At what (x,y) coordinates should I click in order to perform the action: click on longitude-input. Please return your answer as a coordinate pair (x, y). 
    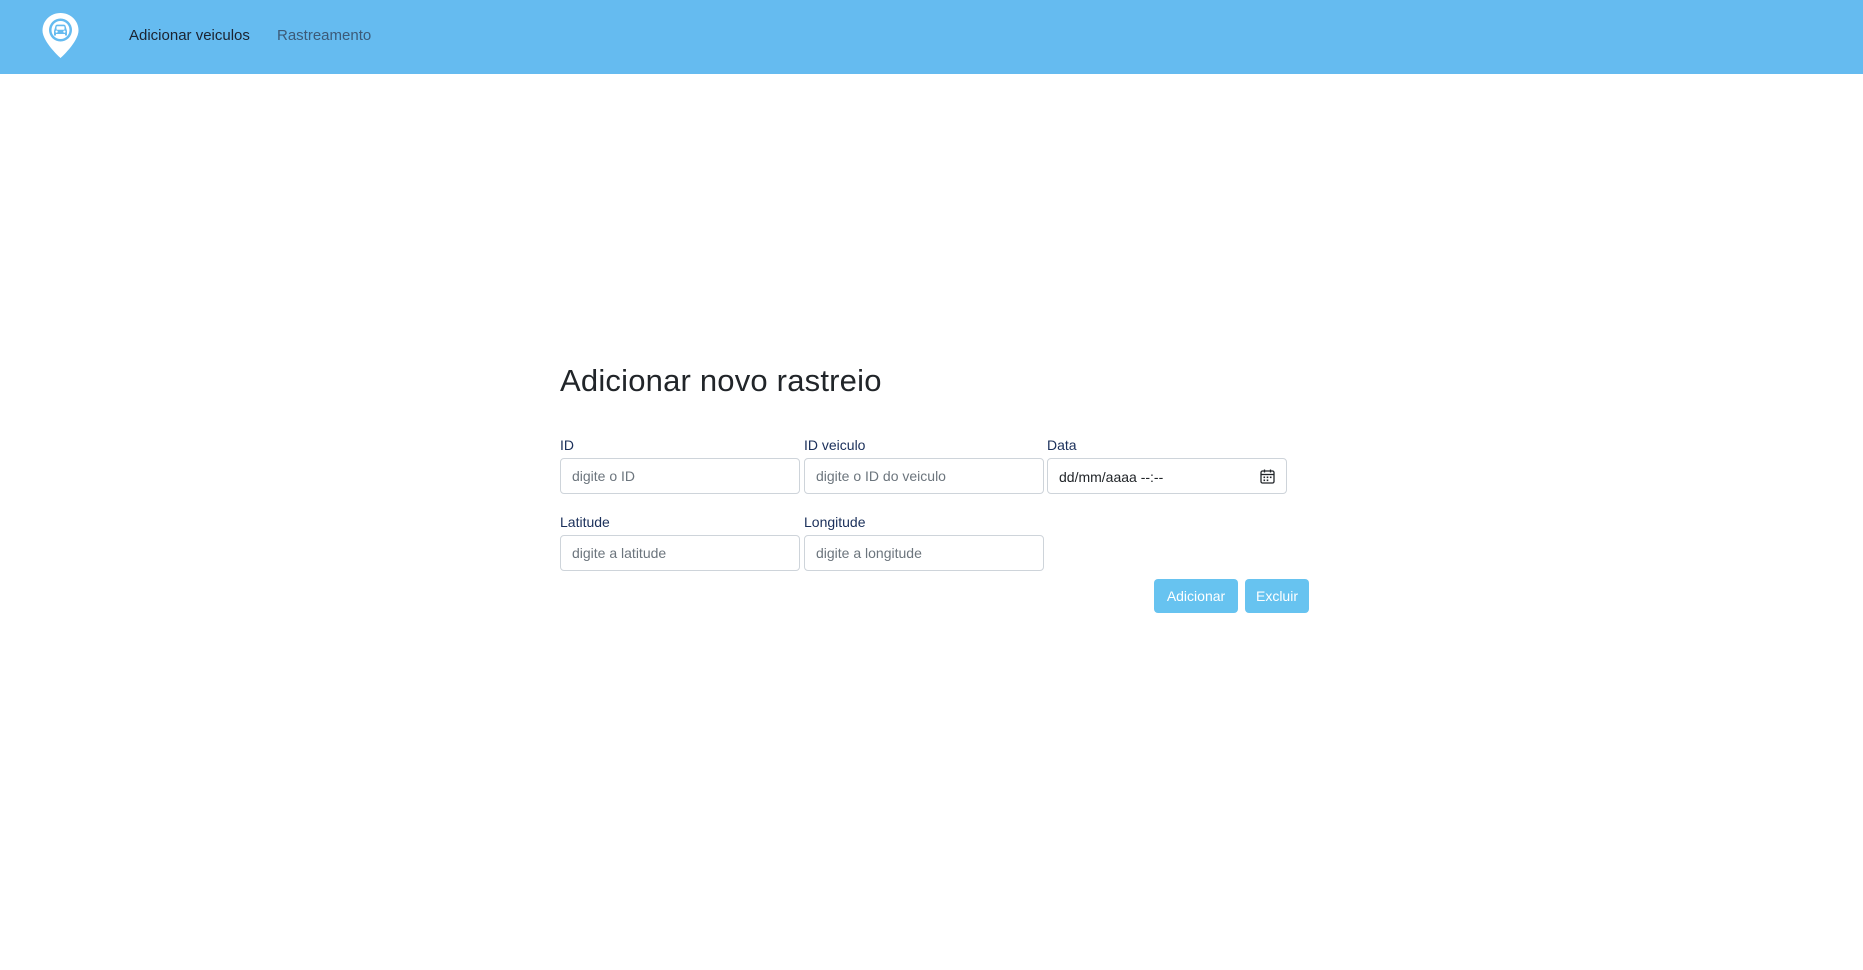
    Looking at the image, I should click on (924, 553).